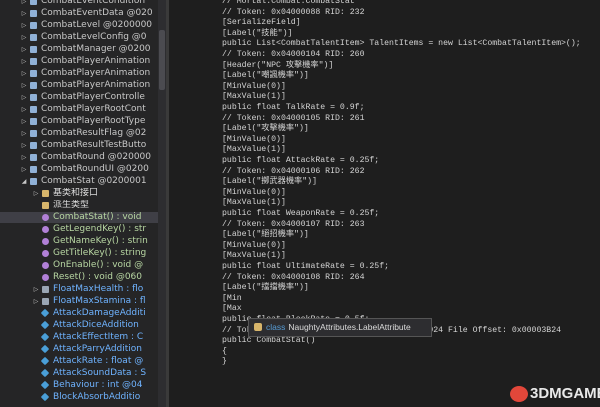  Describe the element at coordinates (265, 288) in the screenshot. I see `code-line: [Label("擋擋機率")]` at that location.